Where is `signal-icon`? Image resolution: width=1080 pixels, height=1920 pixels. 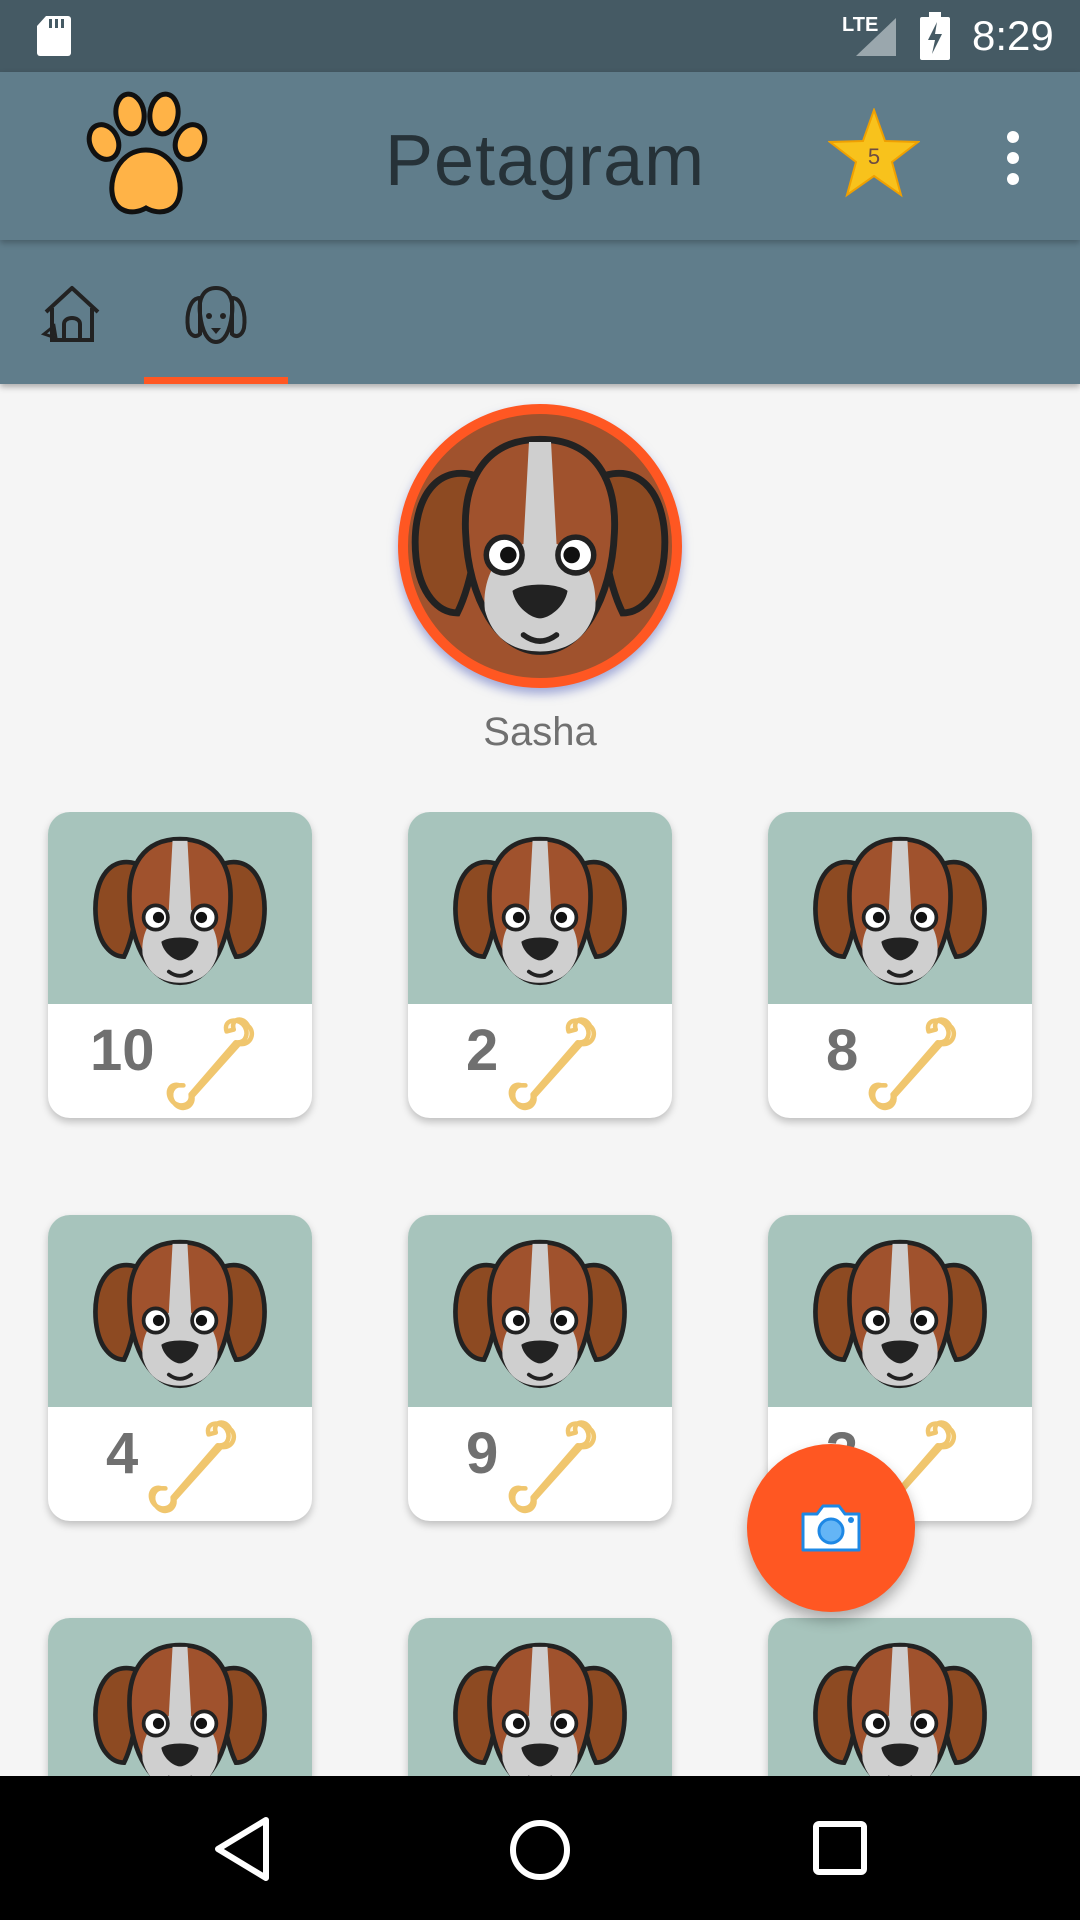 signal-icon is located at coordinates (876, 37).